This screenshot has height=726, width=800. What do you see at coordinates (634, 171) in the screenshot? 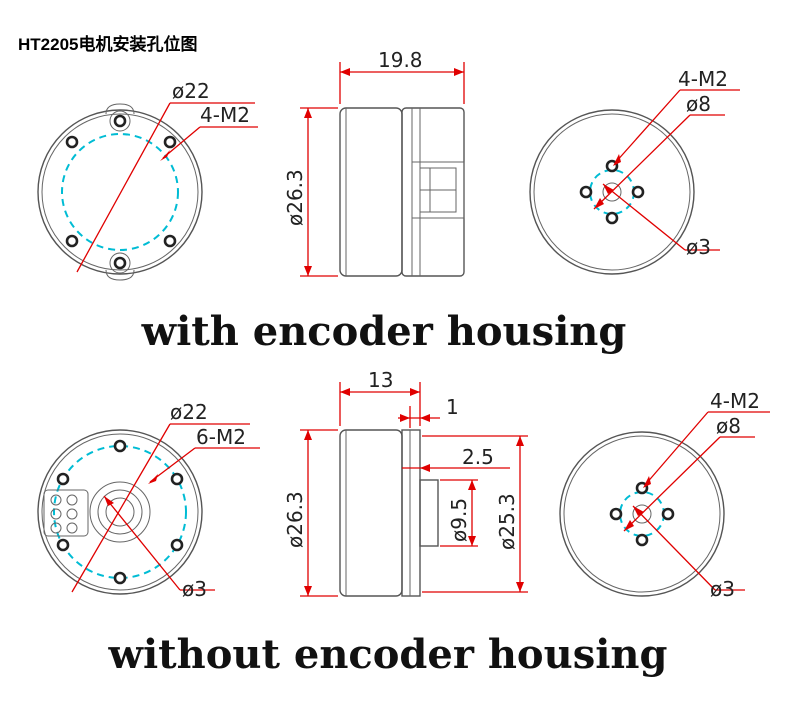
I see `rear-view-with-encoder: 4-M2 ø8 ø3` at bounding box center [634, 171].